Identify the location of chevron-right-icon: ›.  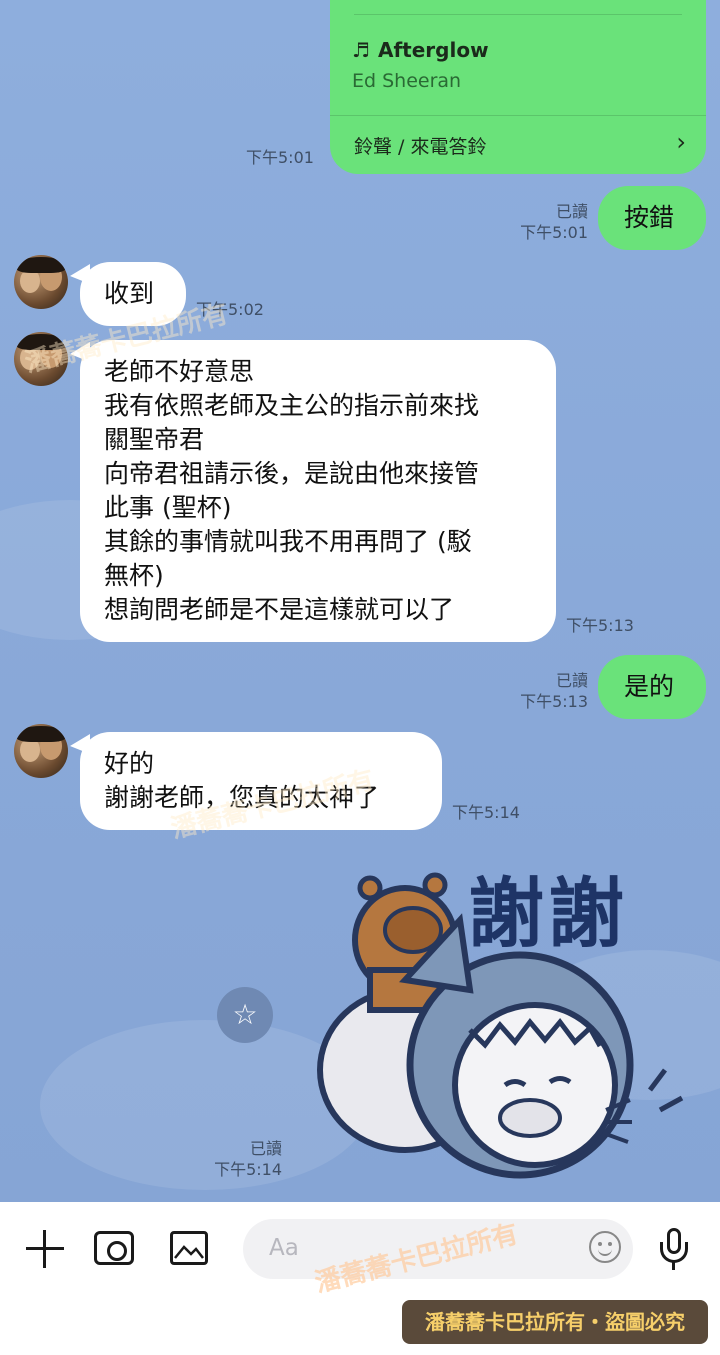
(681, 142).